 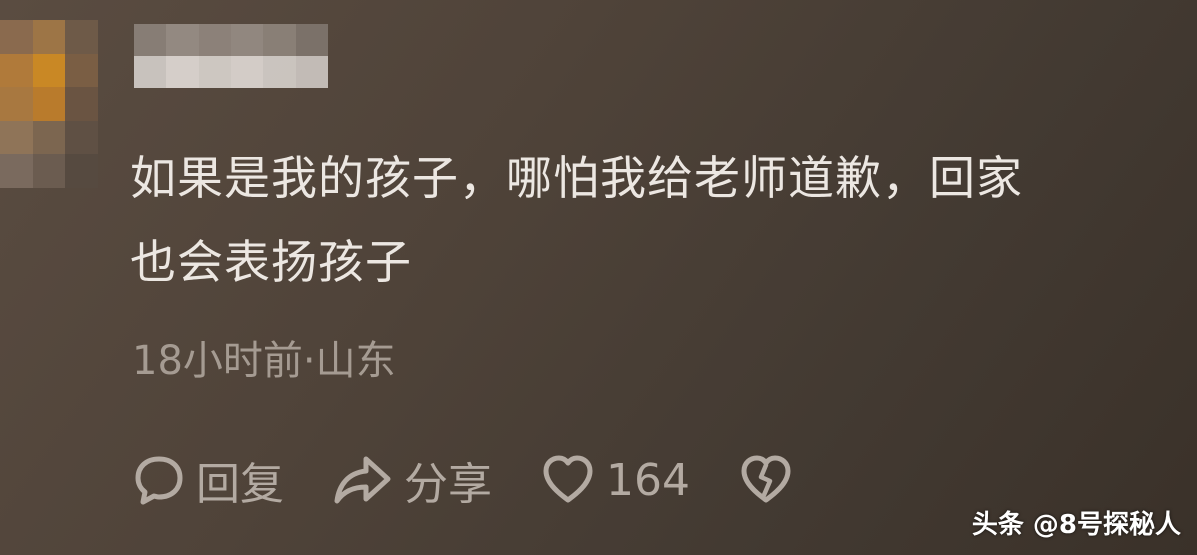 What do you see at coordinates (240, 484) in the screenshot?
I see `reply-label: 回复` at bounding box center [240, 484].